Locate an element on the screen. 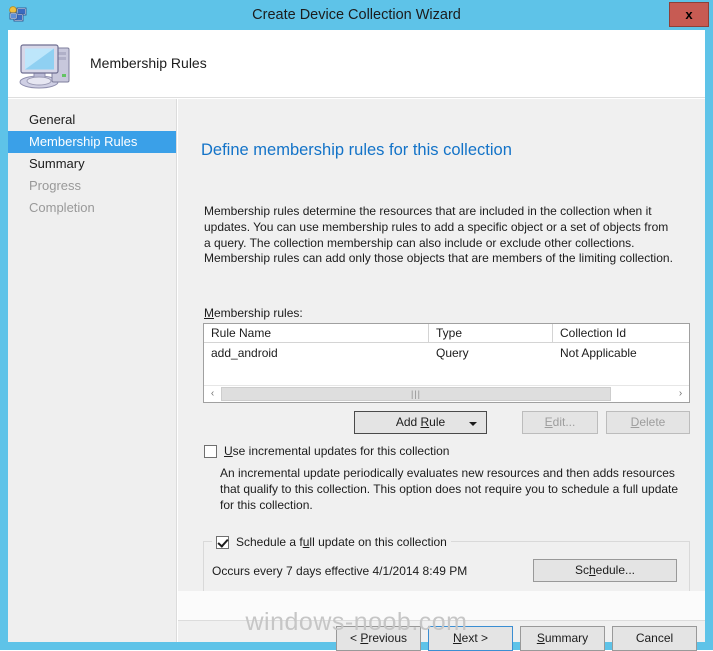 The width and height of the screenshot is (713, 651). edit-accel-char: E is located at coordinates (548, 422).